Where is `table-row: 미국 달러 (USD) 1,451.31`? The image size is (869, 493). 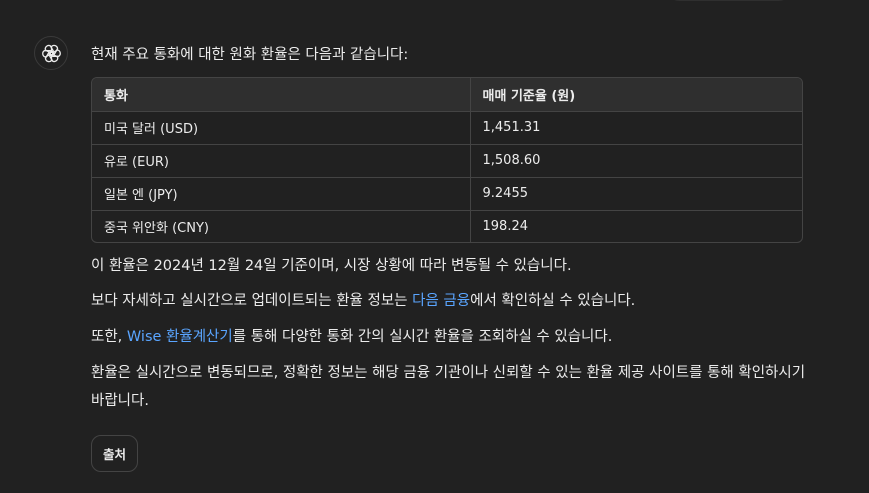
table-row: 미국 달러 (USD) 1,451.31 is located at coordinates (447, 127).